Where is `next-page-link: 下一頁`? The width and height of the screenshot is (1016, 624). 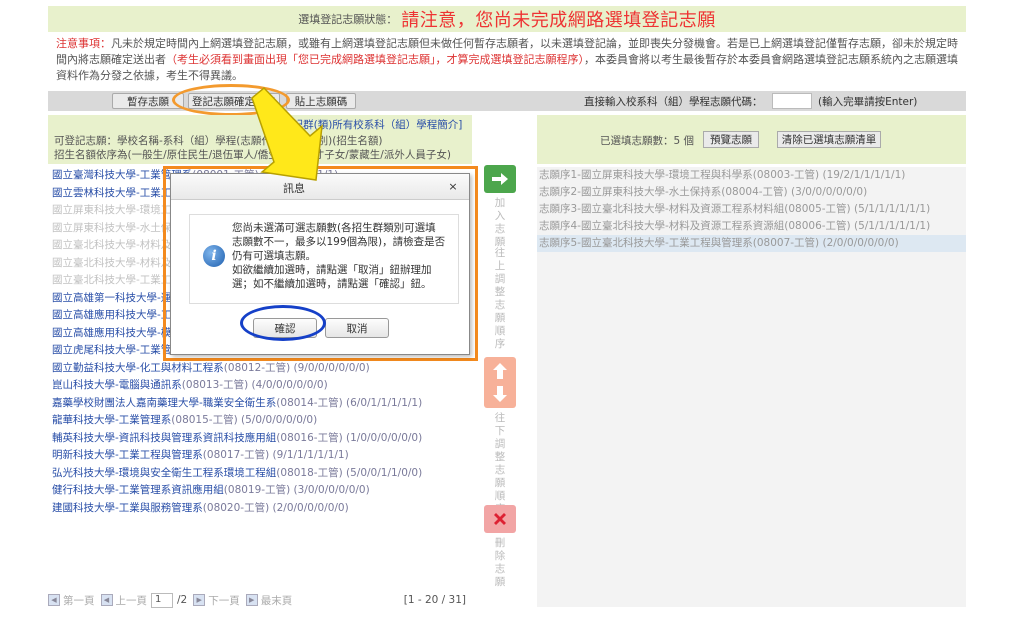 next-page-link: 下一頁 is located at coordinates (224, 600).